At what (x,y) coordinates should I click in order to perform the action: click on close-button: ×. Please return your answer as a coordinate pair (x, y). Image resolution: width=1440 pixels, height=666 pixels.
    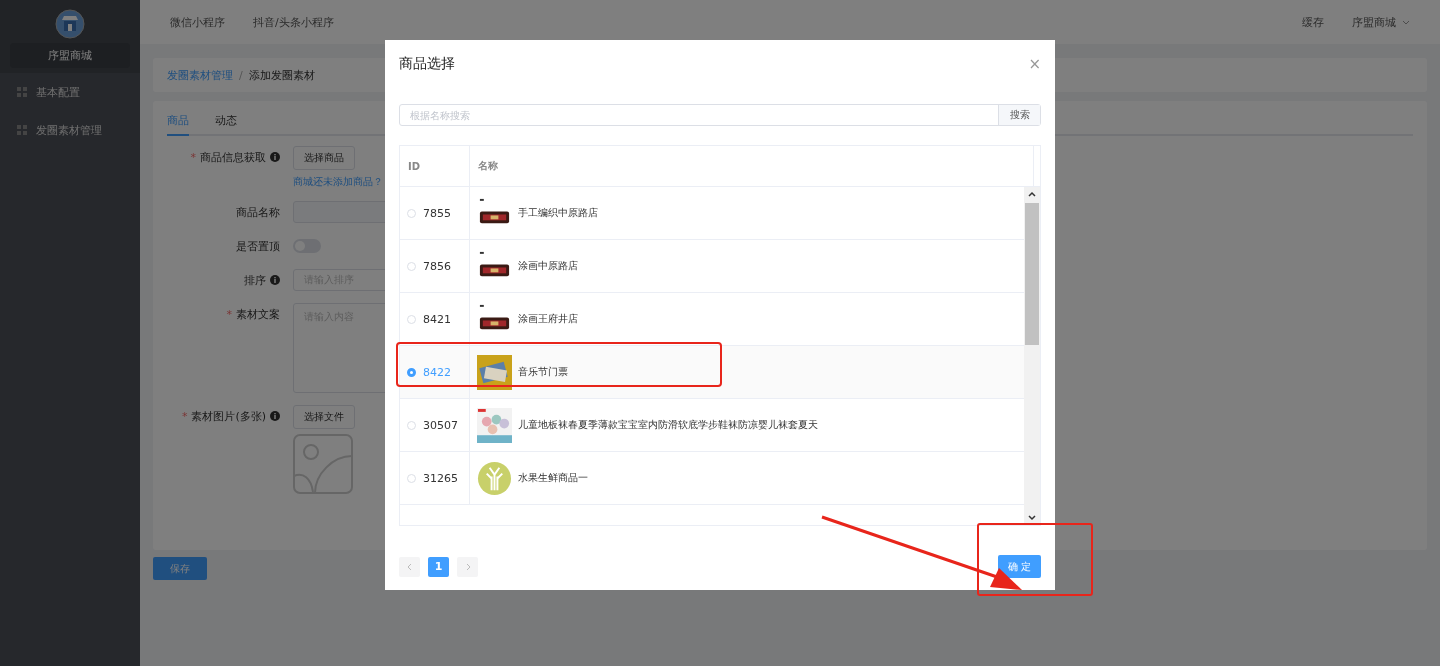
    Looking at the image, I should click on (1034, 64).